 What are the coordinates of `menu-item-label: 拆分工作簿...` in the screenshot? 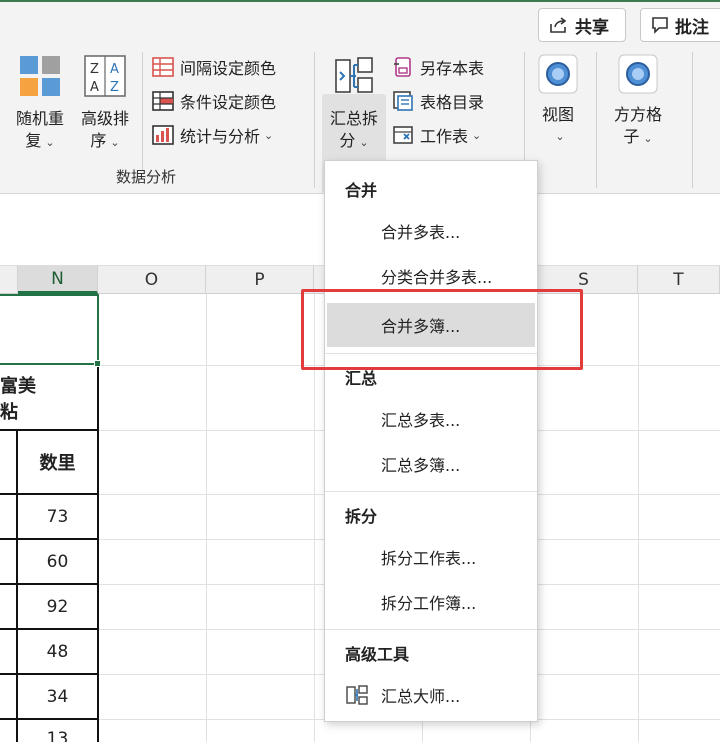 It's located at (429, 603).